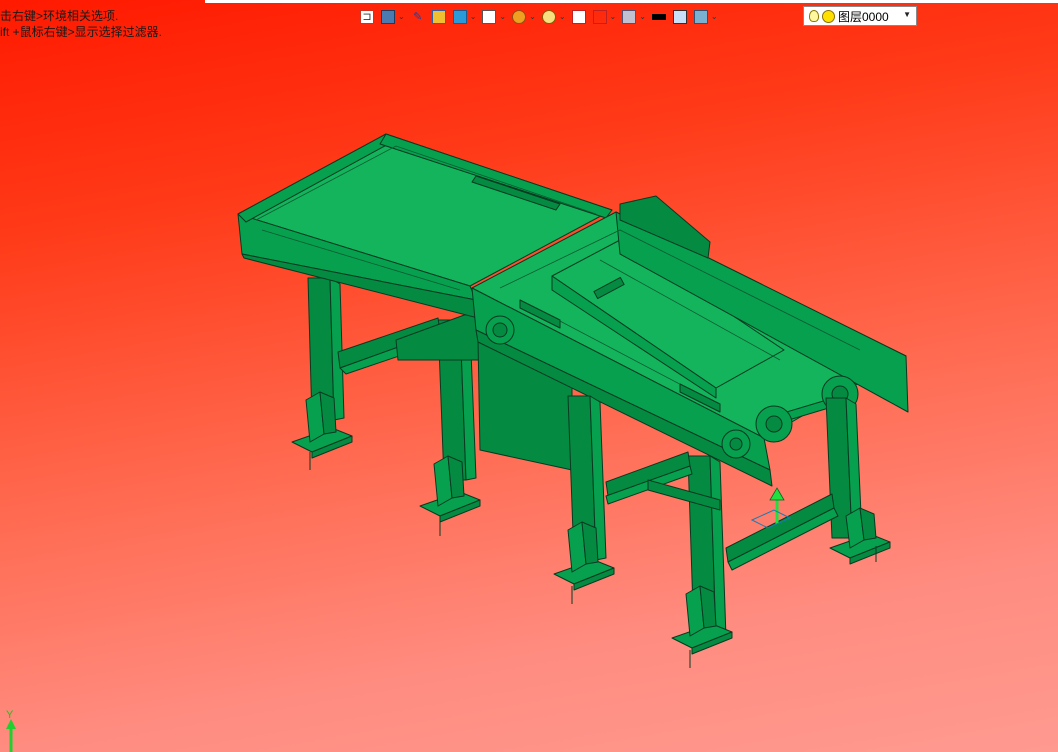 The image size is (1058, 752). Describe the element at coordinates (10, 715) in the screenshot. I see `y-axis-label: Y` at that location.